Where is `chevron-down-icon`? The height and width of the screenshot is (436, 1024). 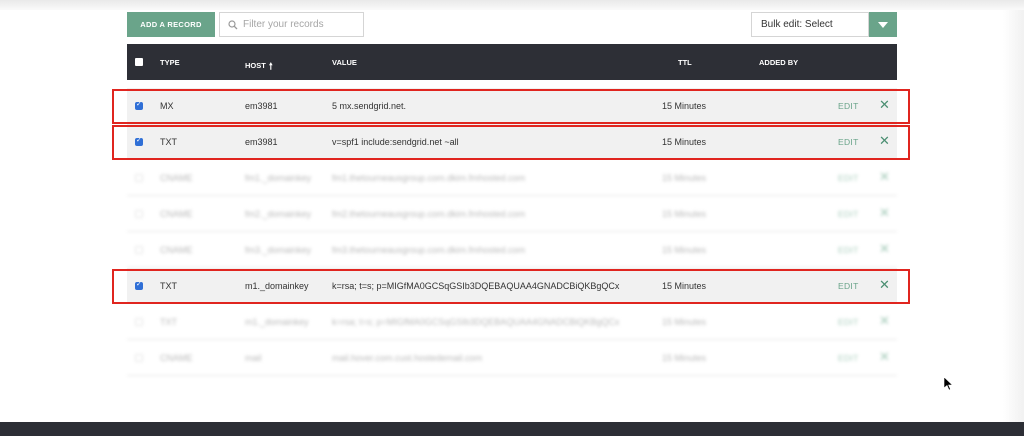
chevron-down-icon is located at coordinates (883, 24).